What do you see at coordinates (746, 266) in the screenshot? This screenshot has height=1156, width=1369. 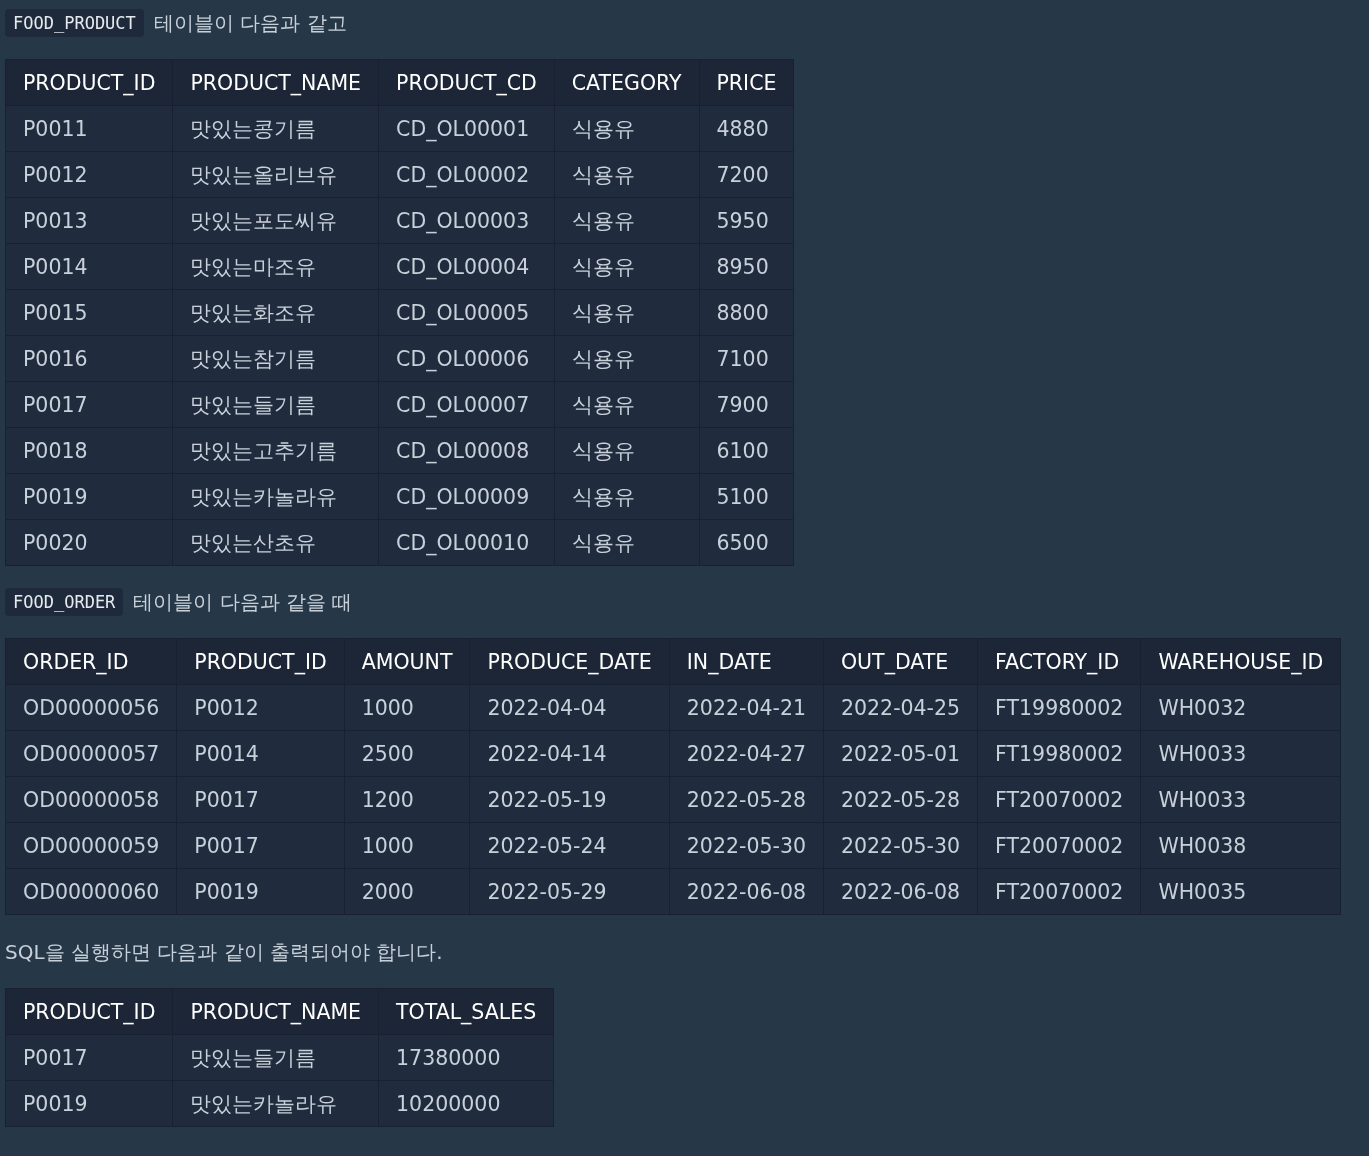 I see `table-cell: 8950` at bounding box center [746, 266].